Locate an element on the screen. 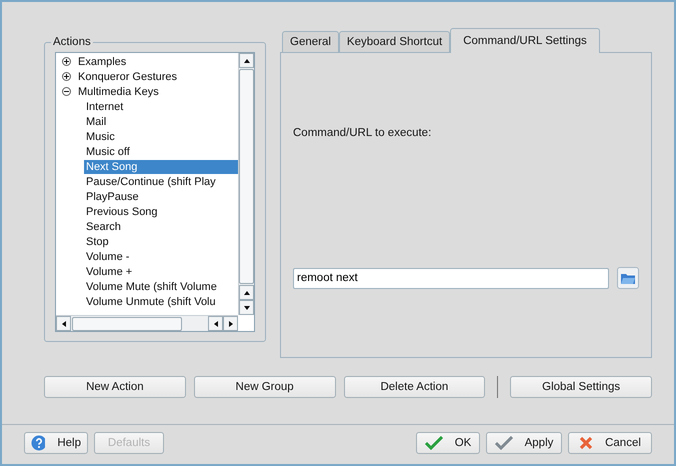 This screenshot has width=676, height=466. footer-button: Apply is located at coordinates (524, 443).